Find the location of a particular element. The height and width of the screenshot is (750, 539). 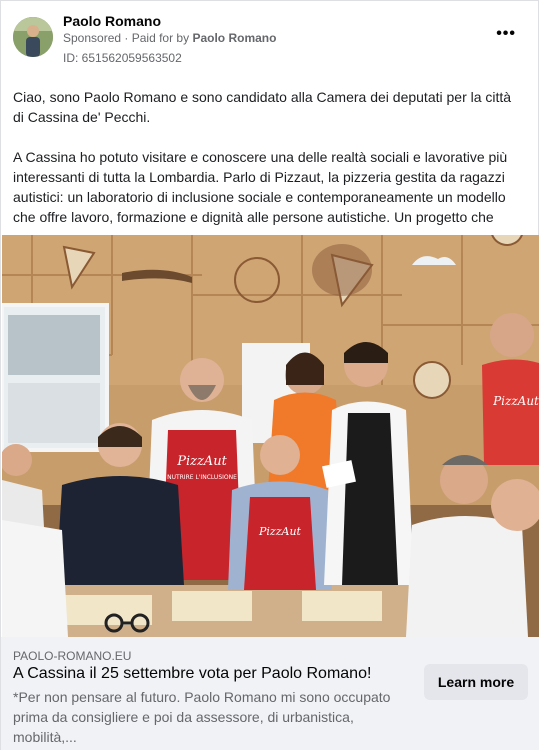

ad-id: ID: 651562059563502 is located at coordinates (122, 58).